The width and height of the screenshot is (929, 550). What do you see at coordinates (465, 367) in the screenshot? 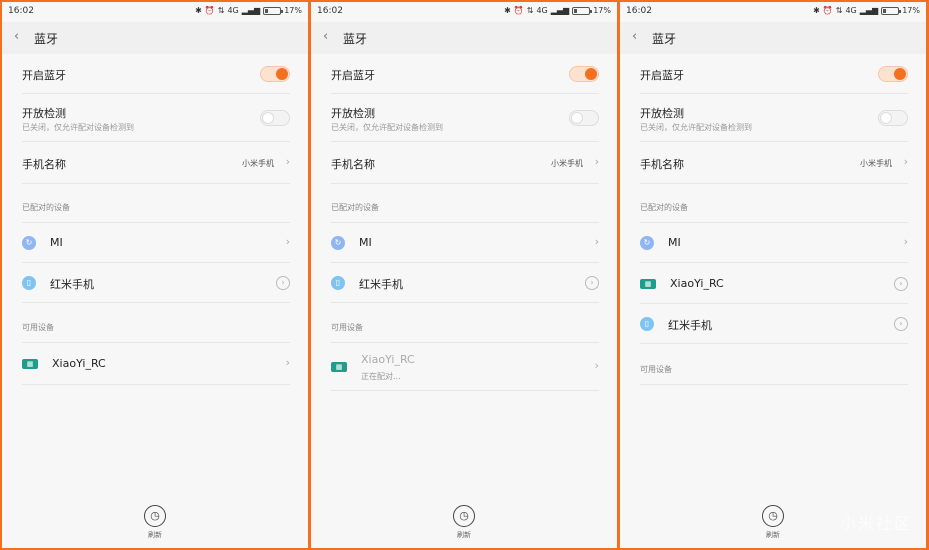
I see `device-row-xiaoyi-pairing: ▦ XiaoYi_RC 正在配对... ›` at bounding box center [465, 367].